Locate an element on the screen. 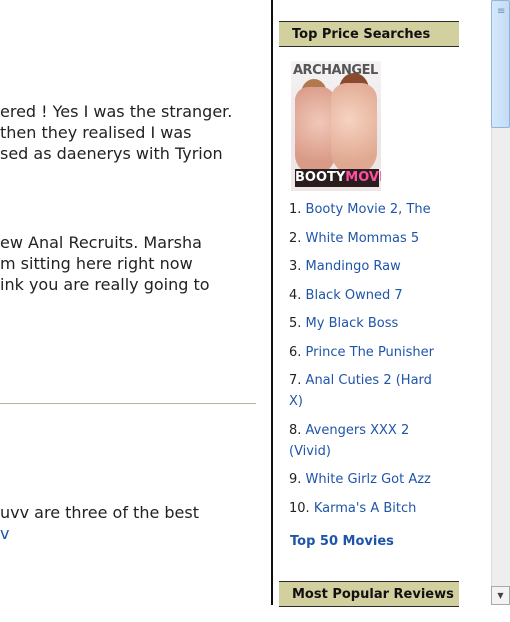  top-50-movies-link: Top 50 Movies is located at coordinates (342, 541).